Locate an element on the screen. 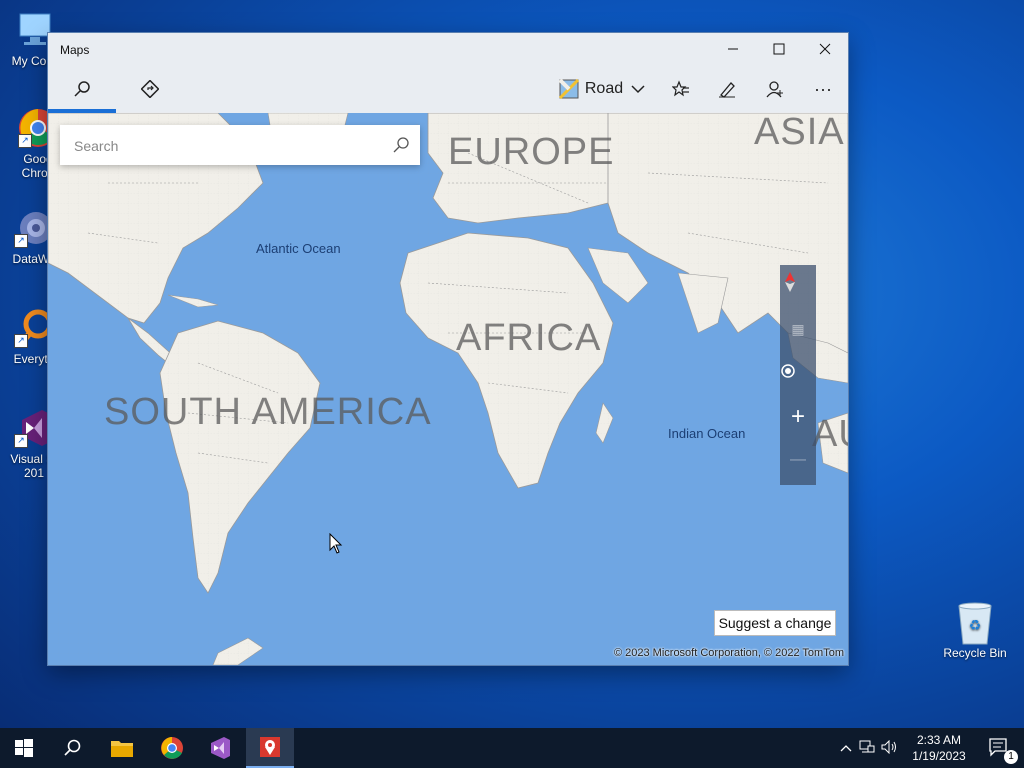 Image resolution: width=1024 pixels, height=768 pixels. title-bar: Maps is located at coordinates (448, 49).